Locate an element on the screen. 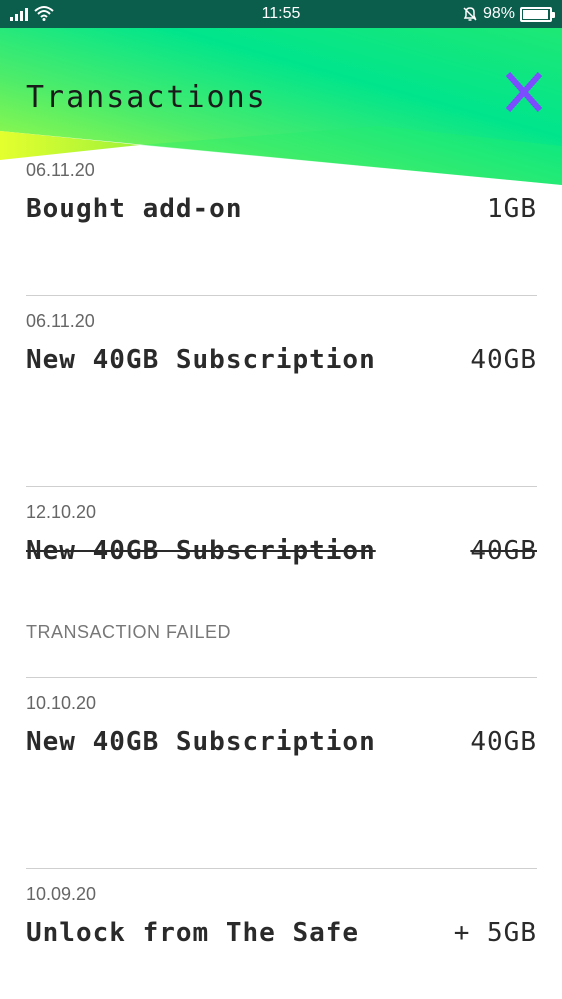 The image size is (562, 999). battery-percent: 98% is located at coordinates (498, 13).